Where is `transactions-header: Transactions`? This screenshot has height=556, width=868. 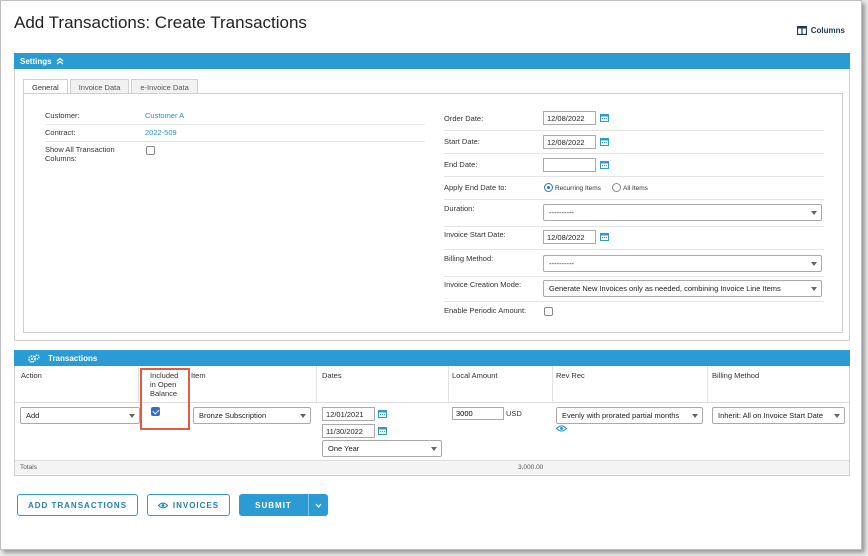 transactions-header: Transactions is located at coordinates (432, 358).